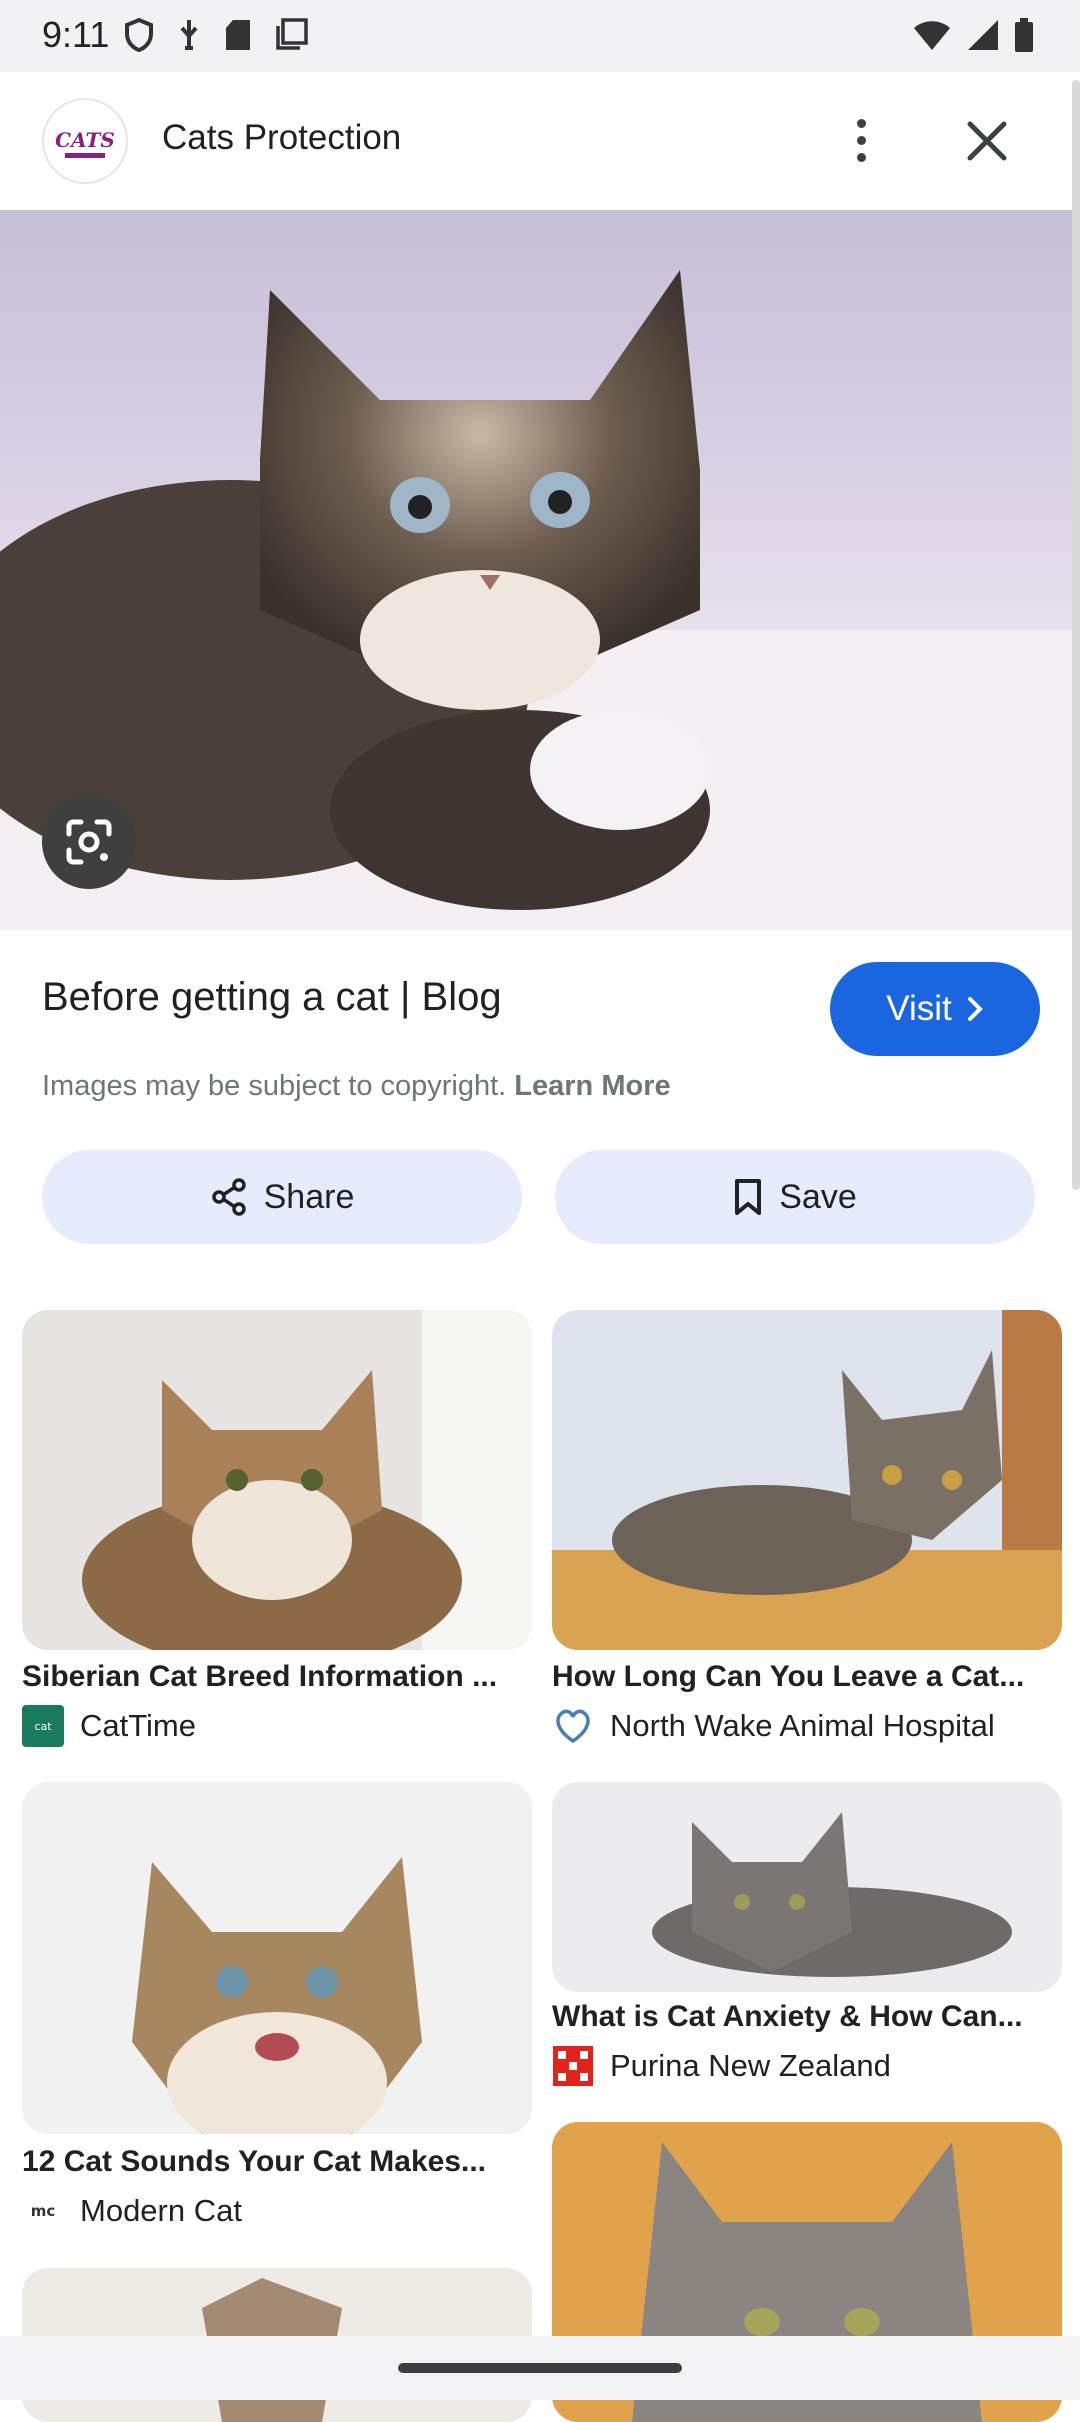 The height and width of the screenshot is (2422, 1080). Describe the element at coordinates (983, 35) in the screenshot. I see `signal-icon` at that location.